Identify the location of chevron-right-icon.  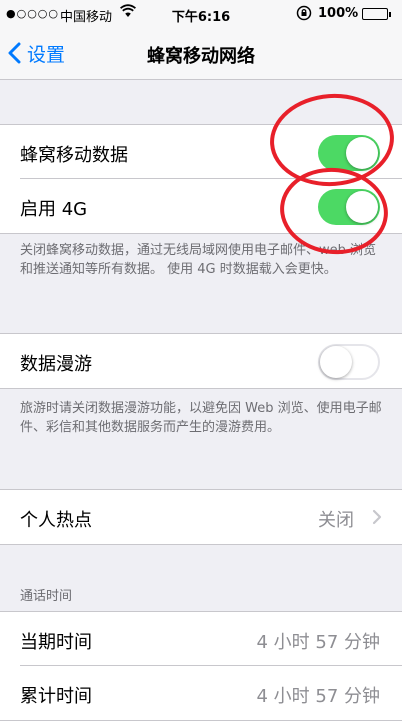
(377, 517).